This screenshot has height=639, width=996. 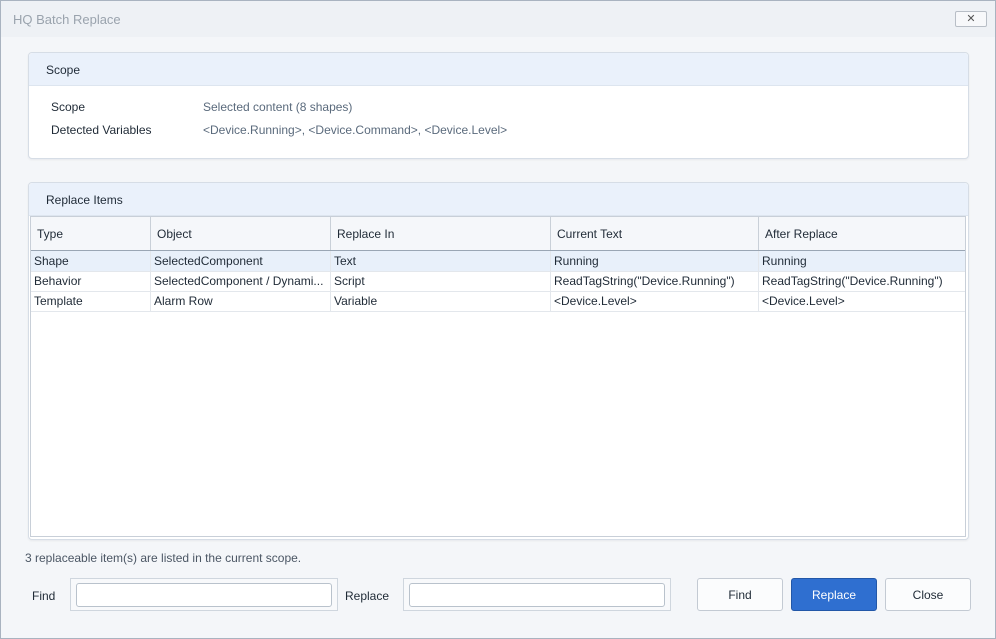 What do you see at coordinates (740, 594) in the screenshot?
I see `find-button: Find` at bounding box center [740, 594].